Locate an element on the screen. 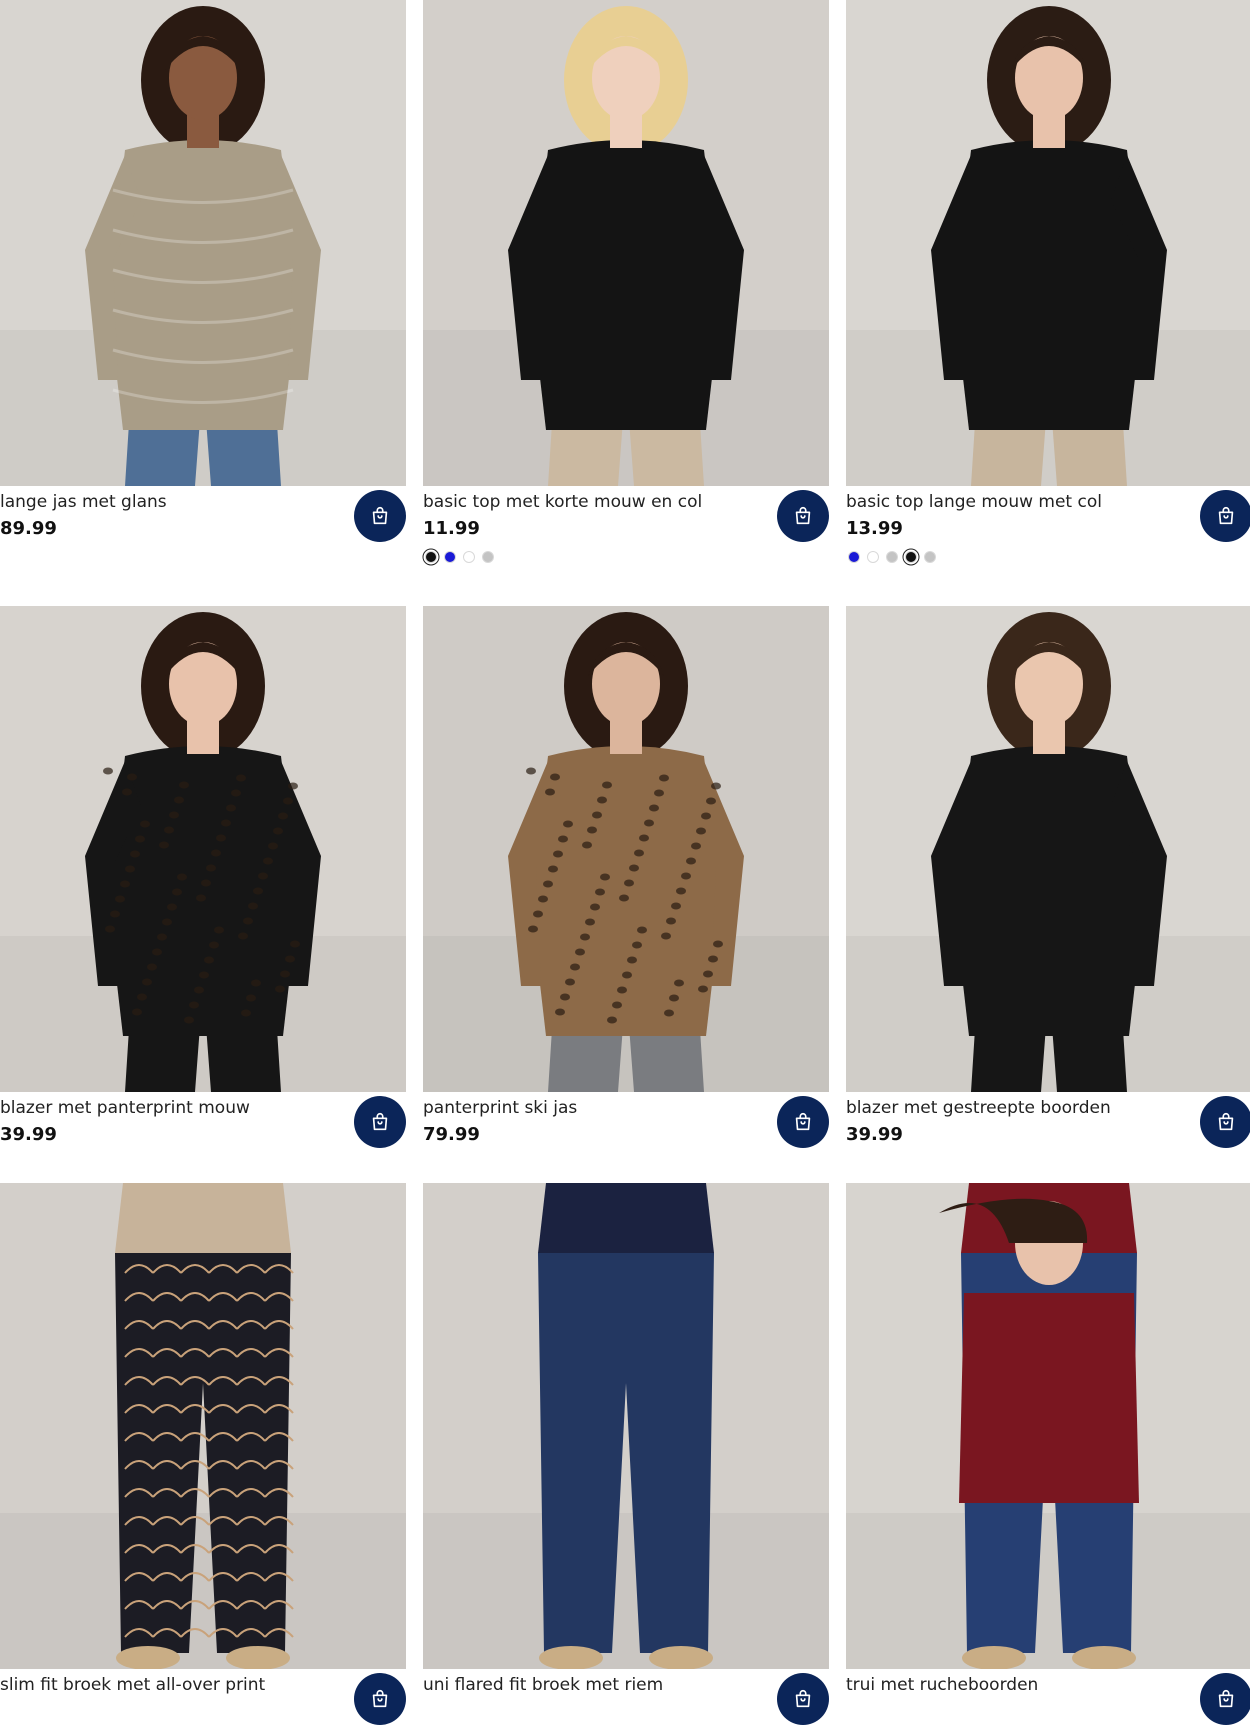 Image resolution: width=1250 pixels, height=1725 pixels. product-price: 13.99 is located at coordinates (874, 528).